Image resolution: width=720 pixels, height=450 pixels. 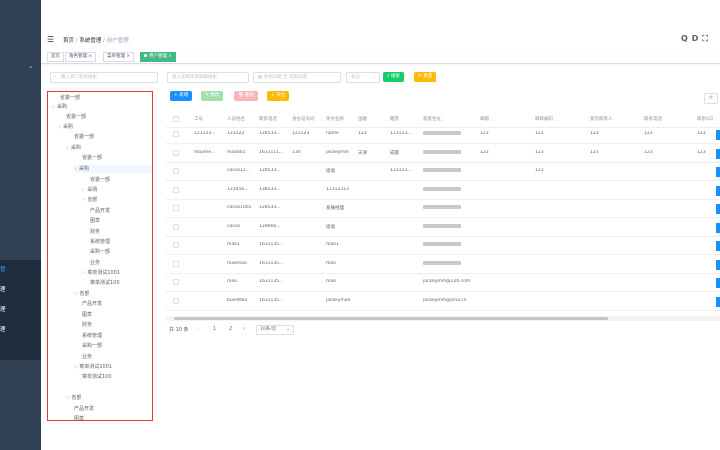 I want to click on col-header: 联系QQ, so click(x=705, y=119).